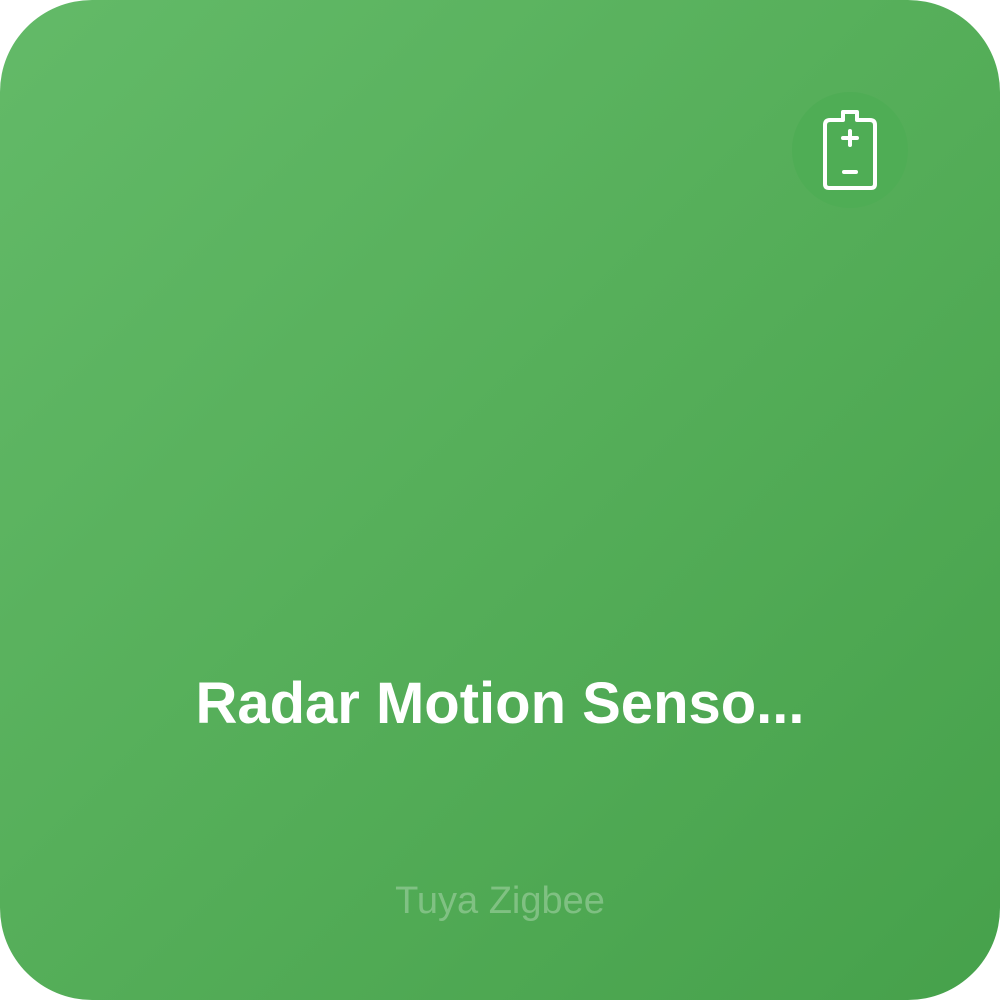  I want to click on battery-icon, so click(850, 150).